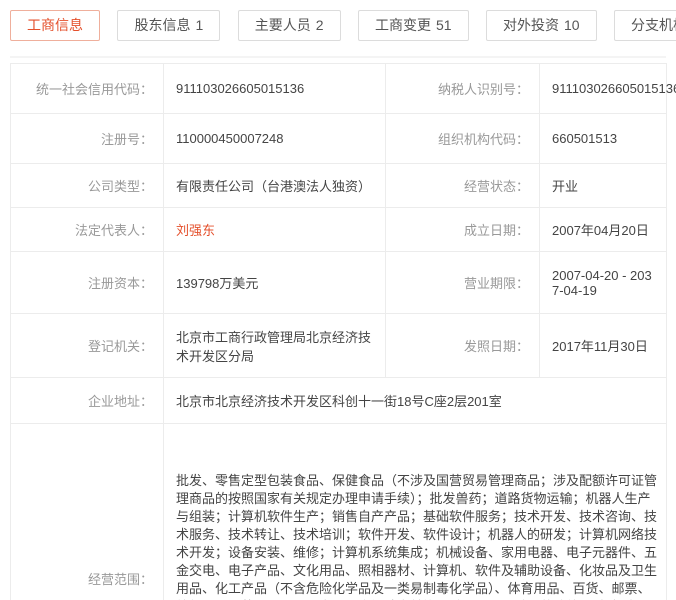 The image size is (676, 600). I want to click on value-registered-capital: 139798万美元, so click(274, 282).